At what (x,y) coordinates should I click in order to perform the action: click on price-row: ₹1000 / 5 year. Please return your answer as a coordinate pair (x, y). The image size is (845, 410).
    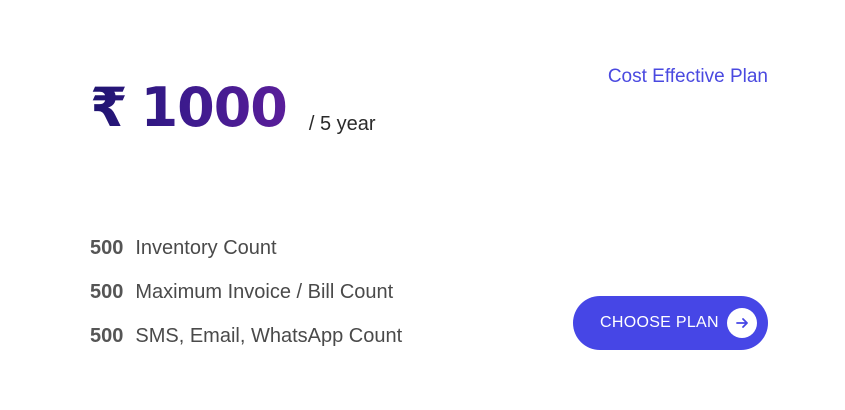
    Looking at the image, I should click on (233, 108).